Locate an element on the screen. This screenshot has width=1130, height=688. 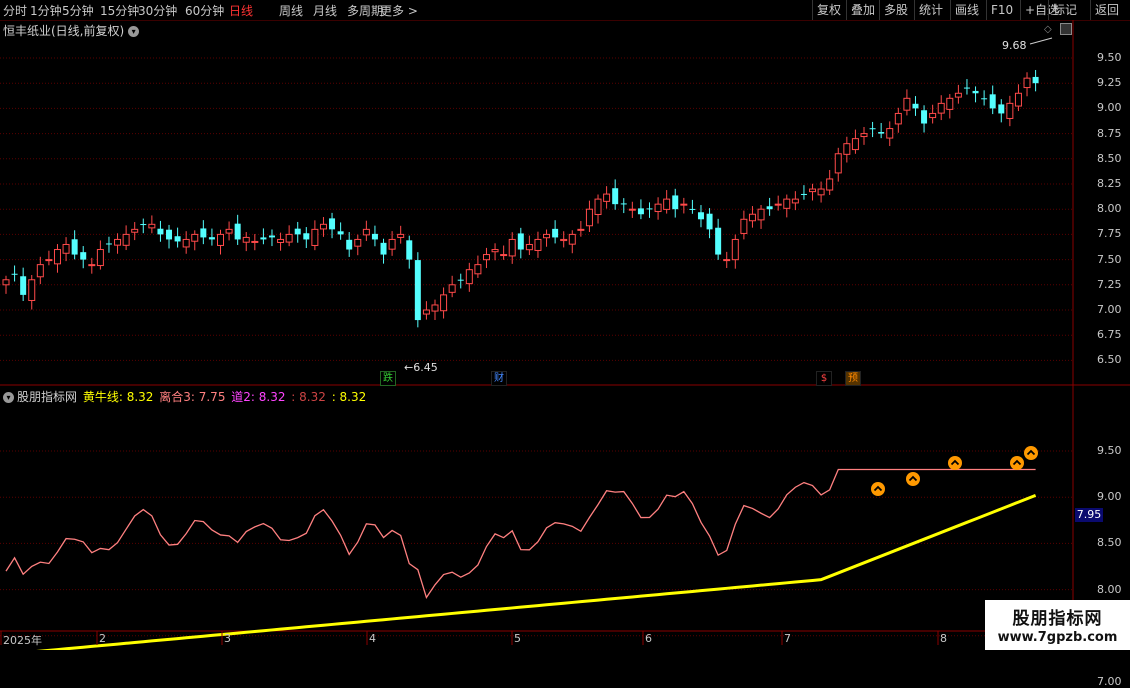
panel-toggle-icon is located at coordinates (1066, 29).